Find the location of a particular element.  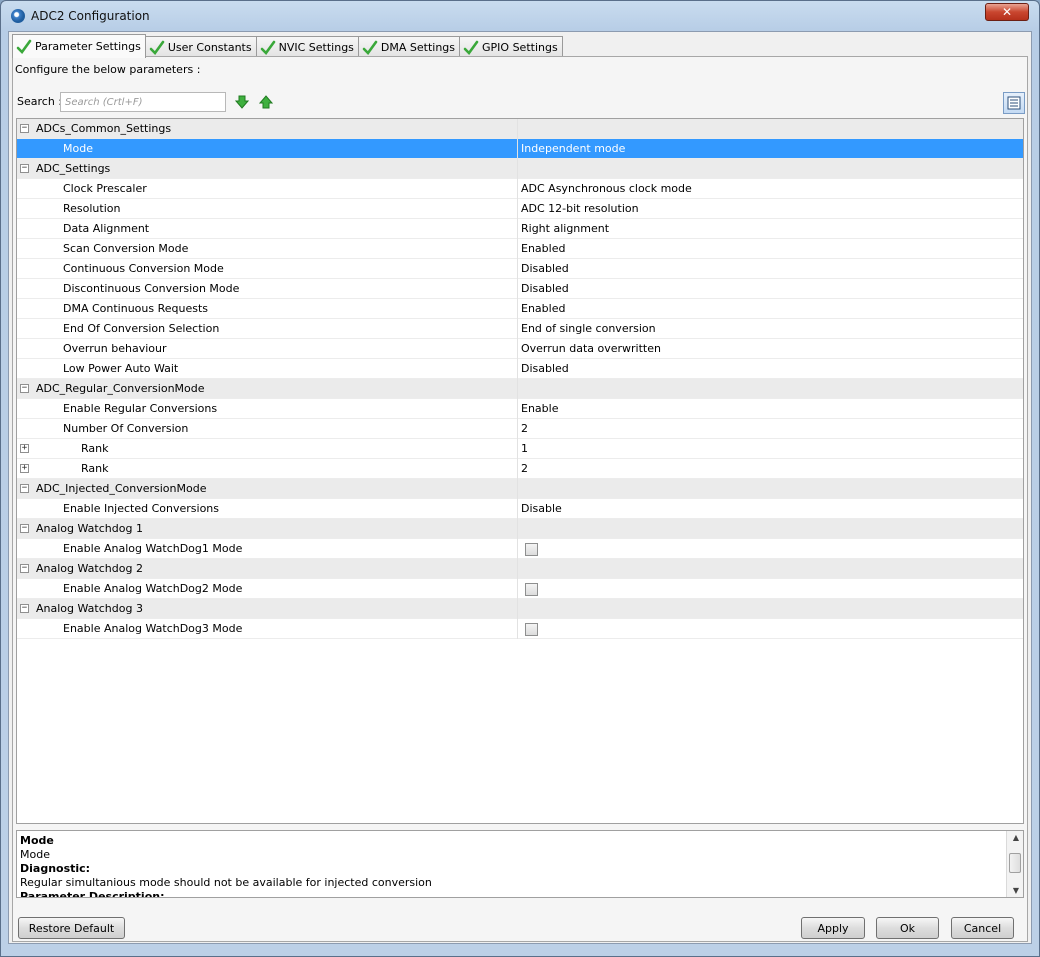

parameter-value: Disable is located at coordinates (770, 508).